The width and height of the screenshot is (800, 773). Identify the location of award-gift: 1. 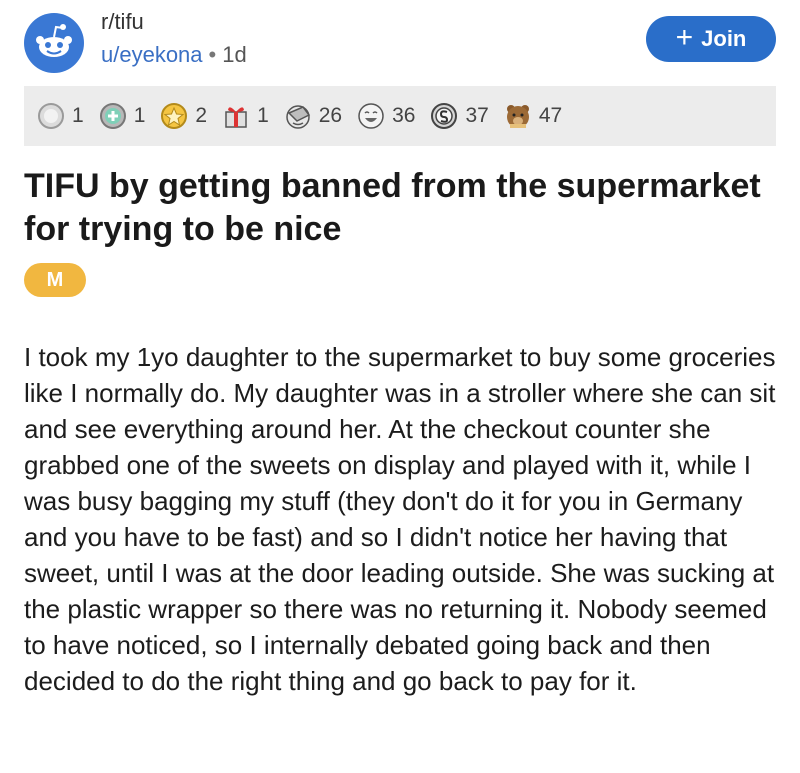
(245, 116).